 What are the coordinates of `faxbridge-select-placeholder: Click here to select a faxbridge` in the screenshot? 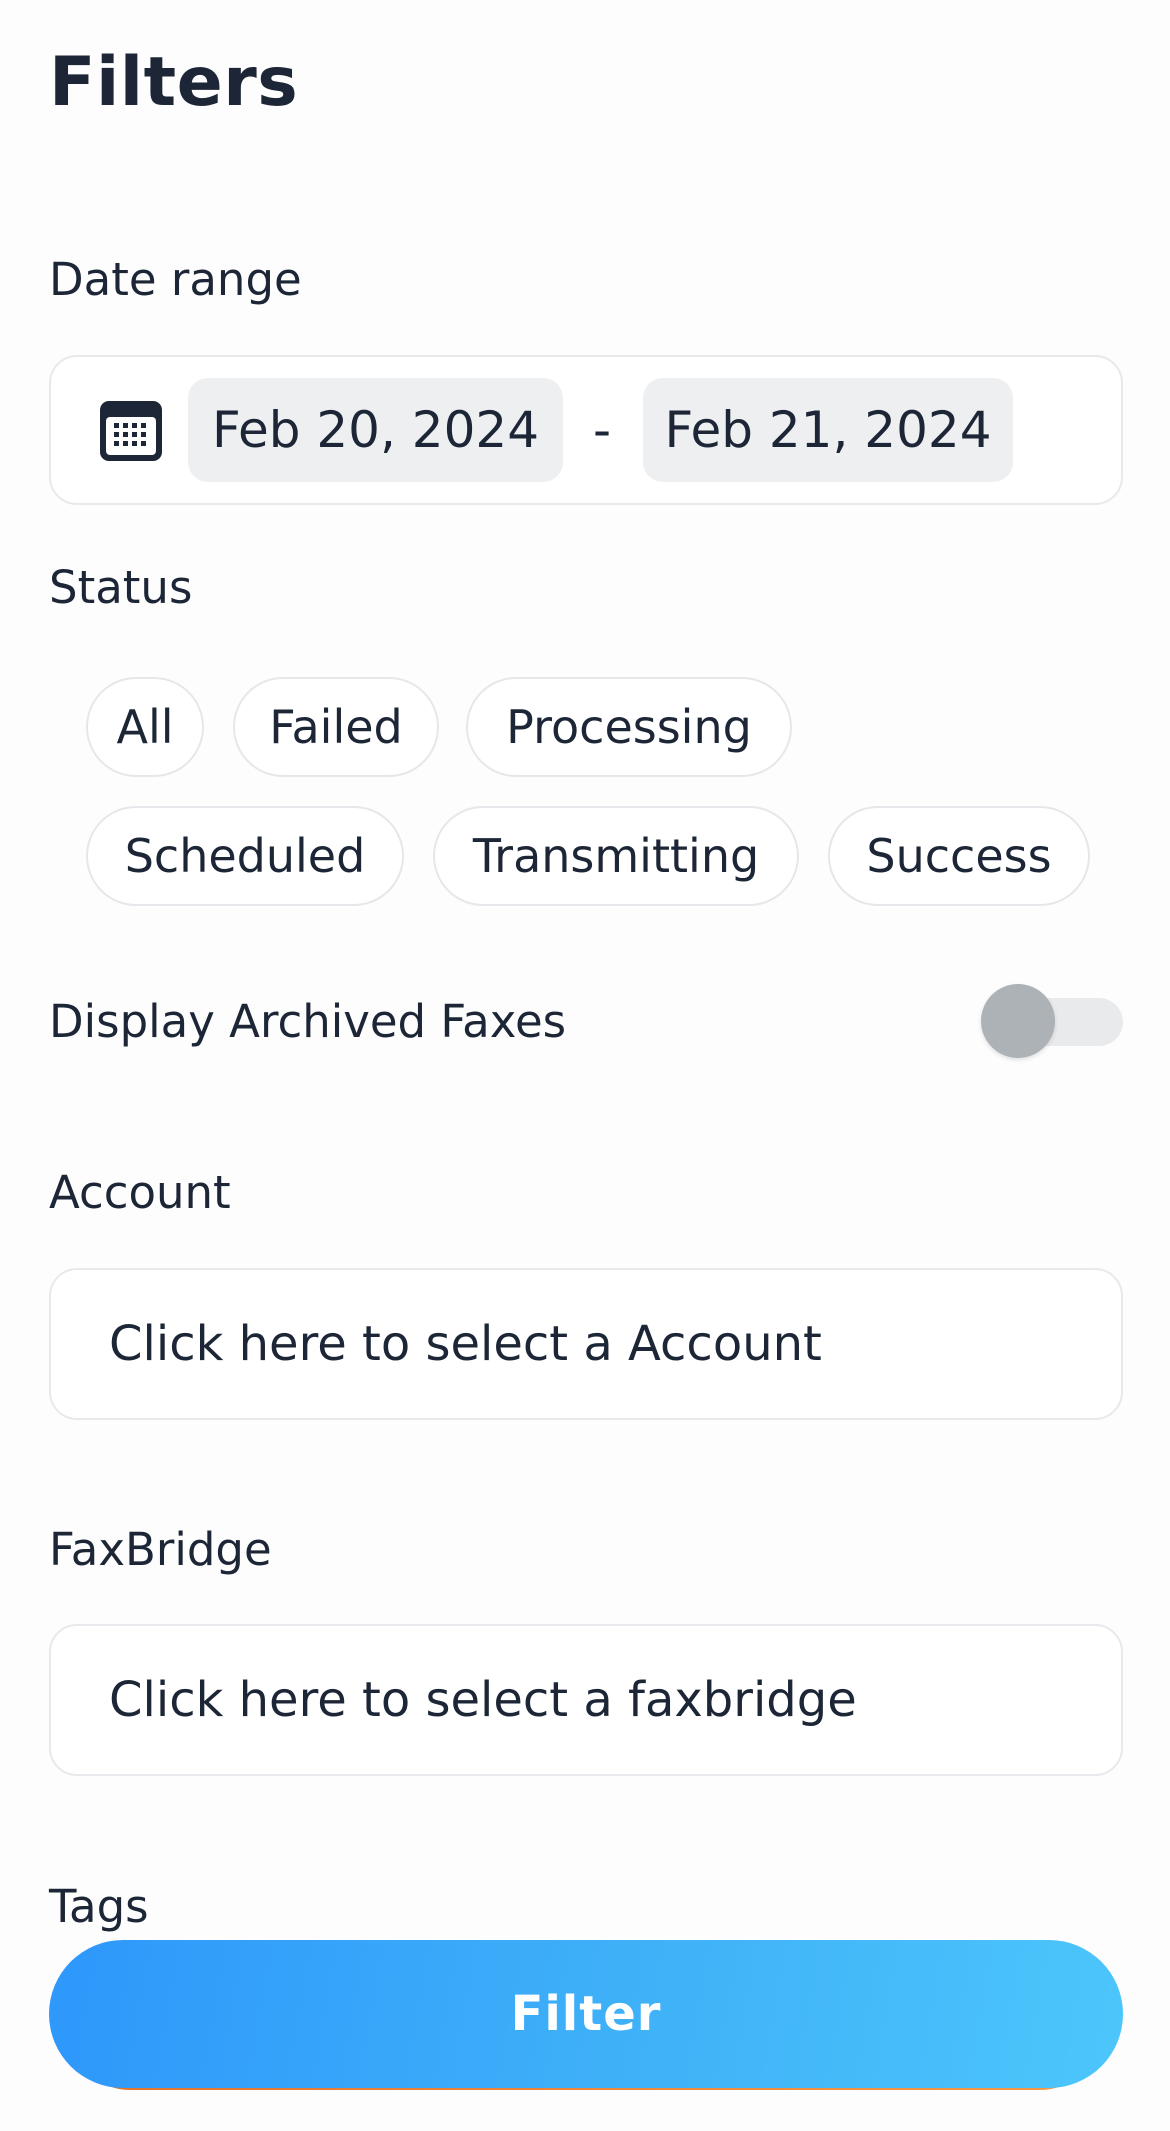 It's located at (483, 1700).